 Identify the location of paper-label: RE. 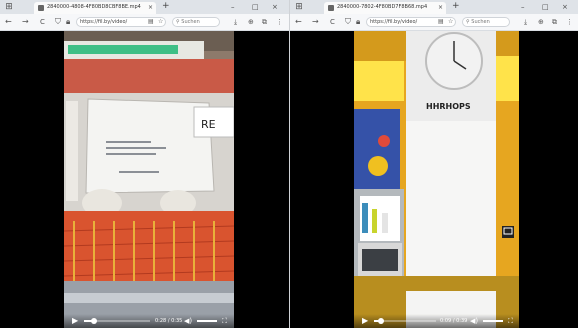
(208, 124).